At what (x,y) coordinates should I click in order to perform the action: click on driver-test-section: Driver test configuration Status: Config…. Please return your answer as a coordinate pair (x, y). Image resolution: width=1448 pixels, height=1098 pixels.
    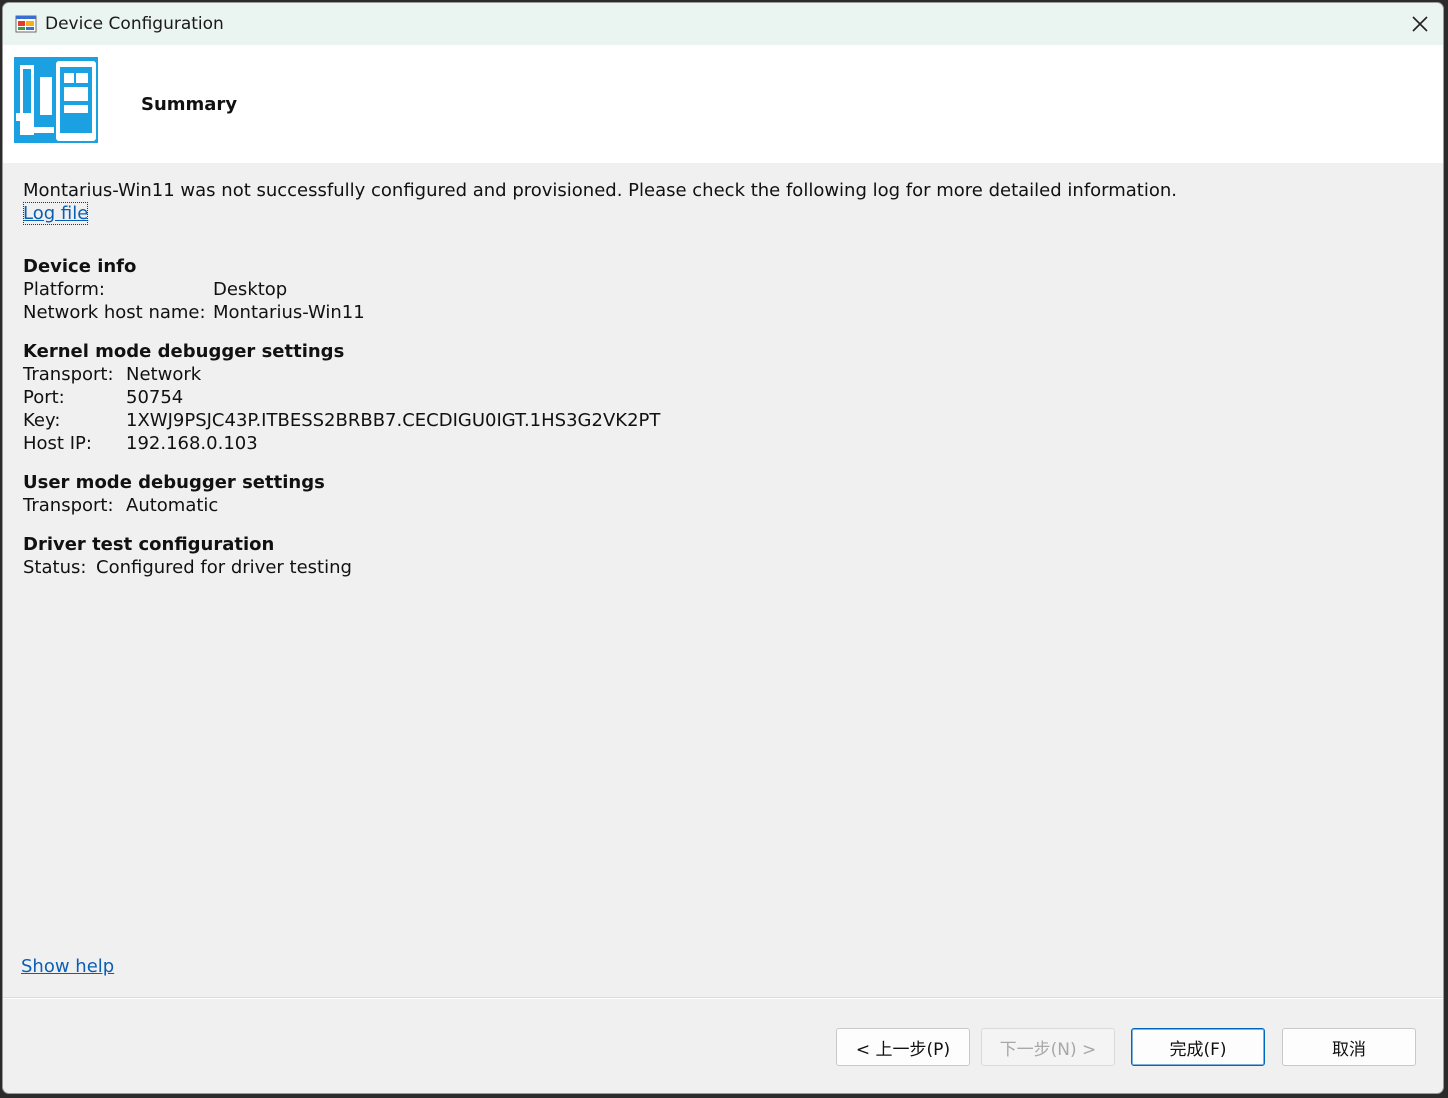
    Looking at the image, I should click on (723, 556).